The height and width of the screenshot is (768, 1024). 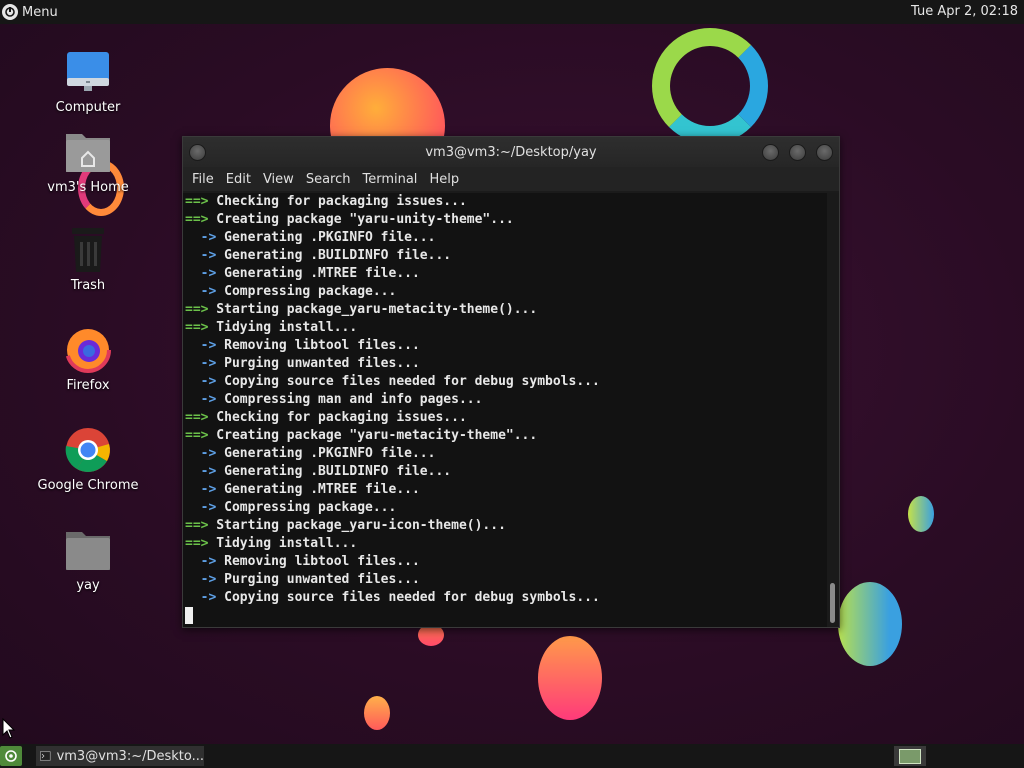 I want to click on terminal-icon, so click(x=45, y=756).